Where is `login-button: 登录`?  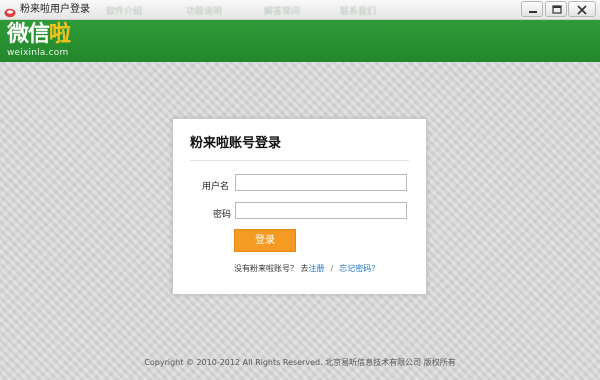 login-button: 登录 is located at coordinates (265, 240).